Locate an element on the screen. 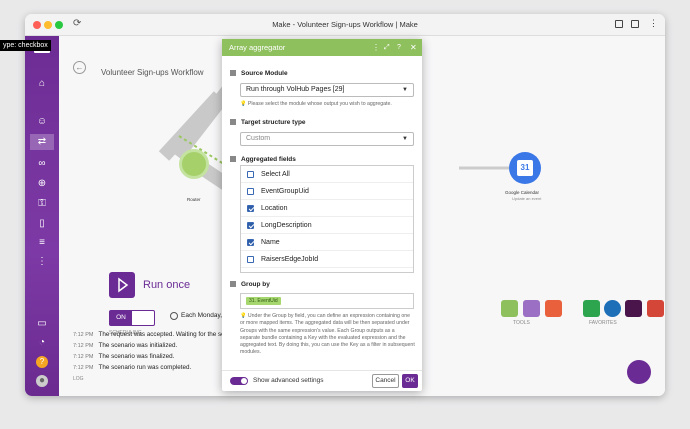 Image resolution: width=690 pixels, height=429 pixels. window-layout-icon is located at coordinates (635, 24).